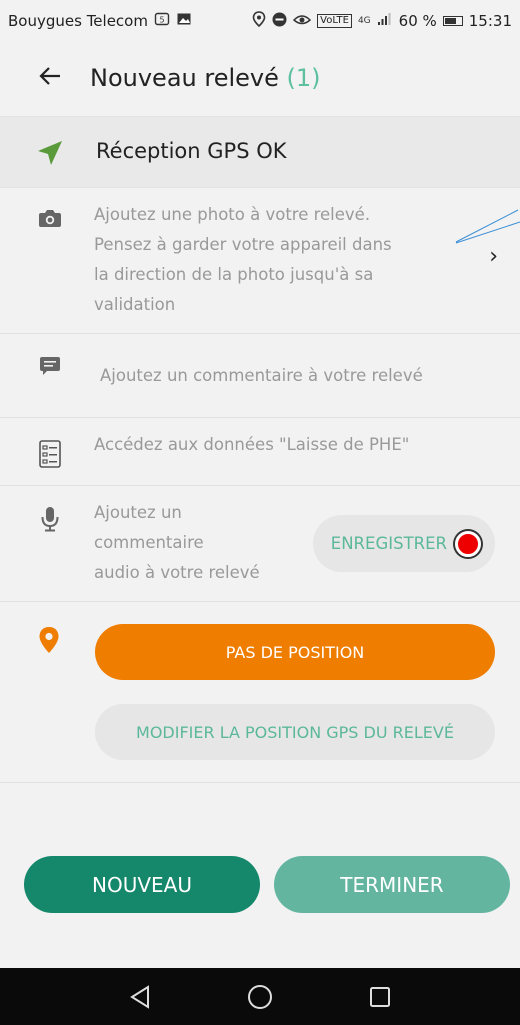  I want to click on page-title: Nouveau relevé (1), so click(205, 78).